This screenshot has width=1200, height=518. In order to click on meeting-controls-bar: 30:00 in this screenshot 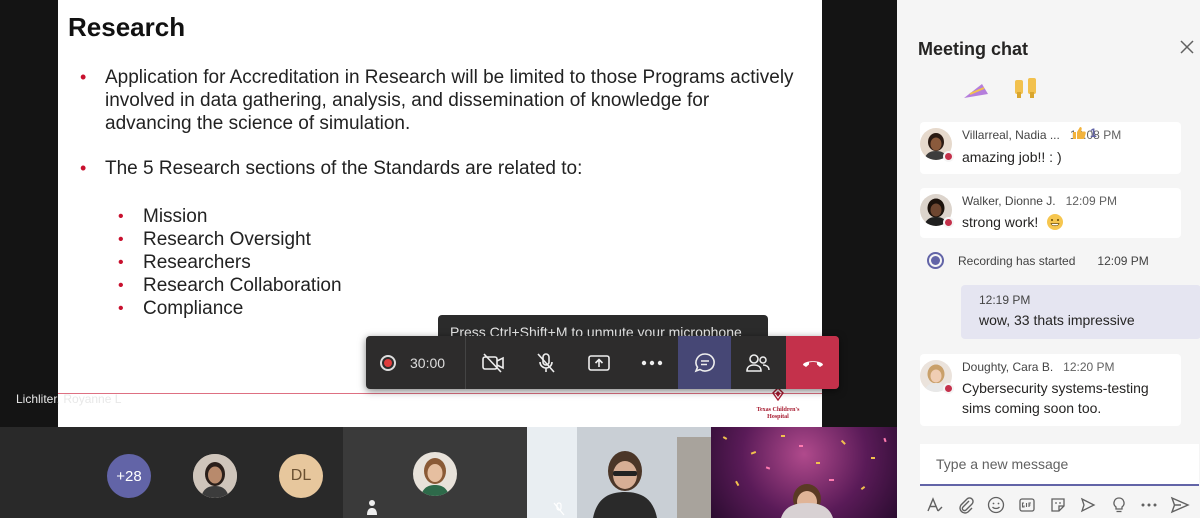, I will do `click(602, 362)`.